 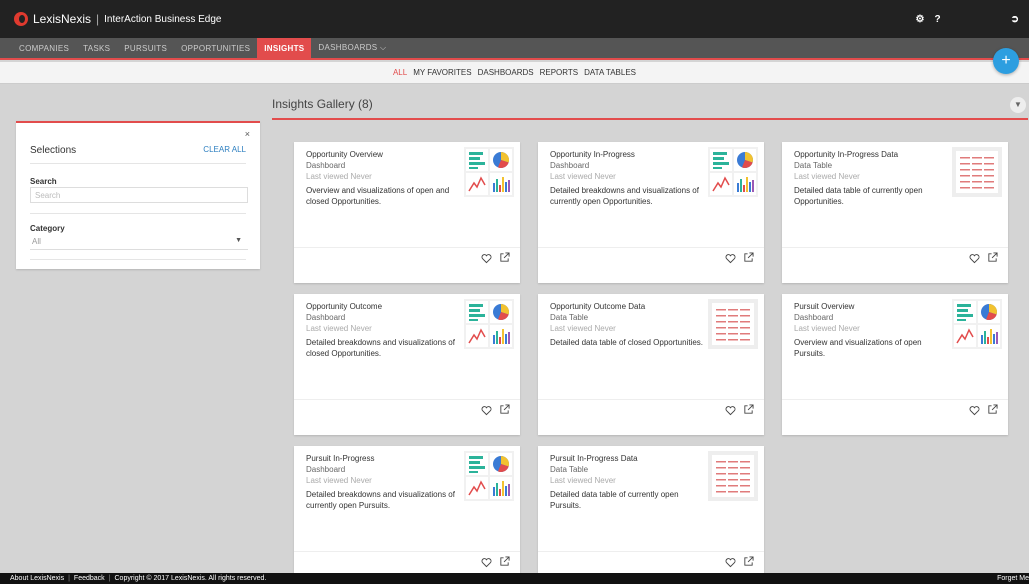 I want to click on nav-companies: COMPANIES, so click(x=44, y=48).